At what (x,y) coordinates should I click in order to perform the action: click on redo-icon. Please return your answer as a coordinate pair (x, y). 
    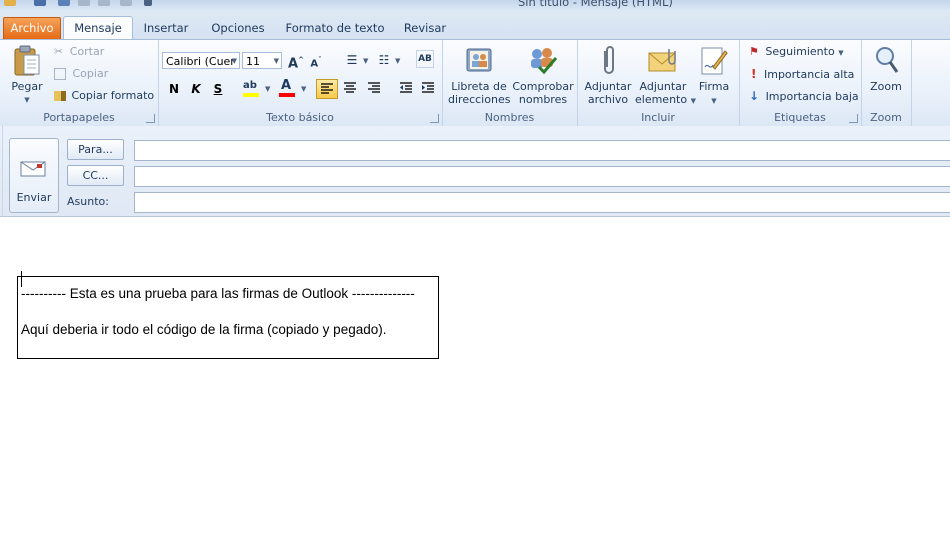
    Looking at the image, I should click on (84, 3).